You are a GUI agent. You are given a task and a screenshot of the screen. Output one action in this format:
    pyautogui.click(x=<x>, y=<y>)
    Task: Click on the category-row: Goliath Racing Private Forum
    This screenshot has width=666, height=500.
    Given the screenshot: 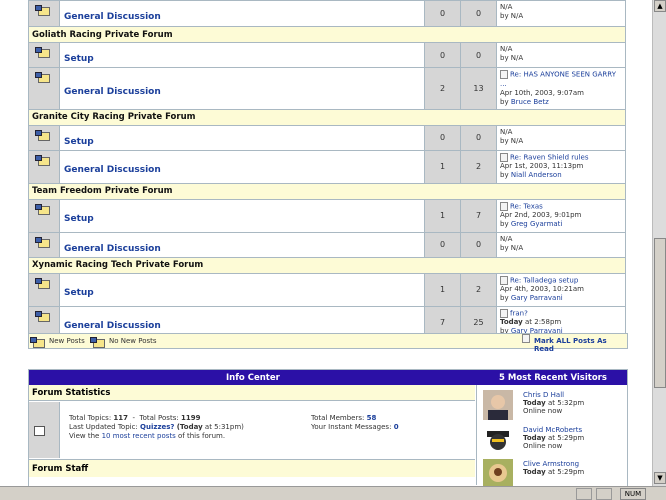 What is the action you would take?
    pyautogui.click(x=327, y=34)
    